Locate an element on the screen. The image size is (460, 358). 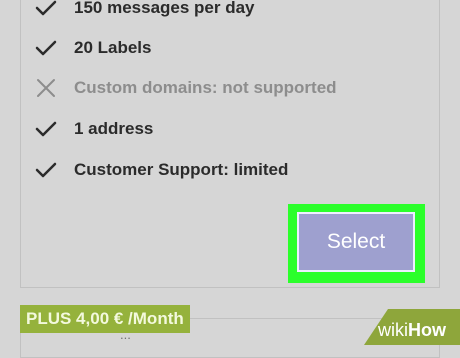
x-mark-icon is located at coordinates (46, 88).